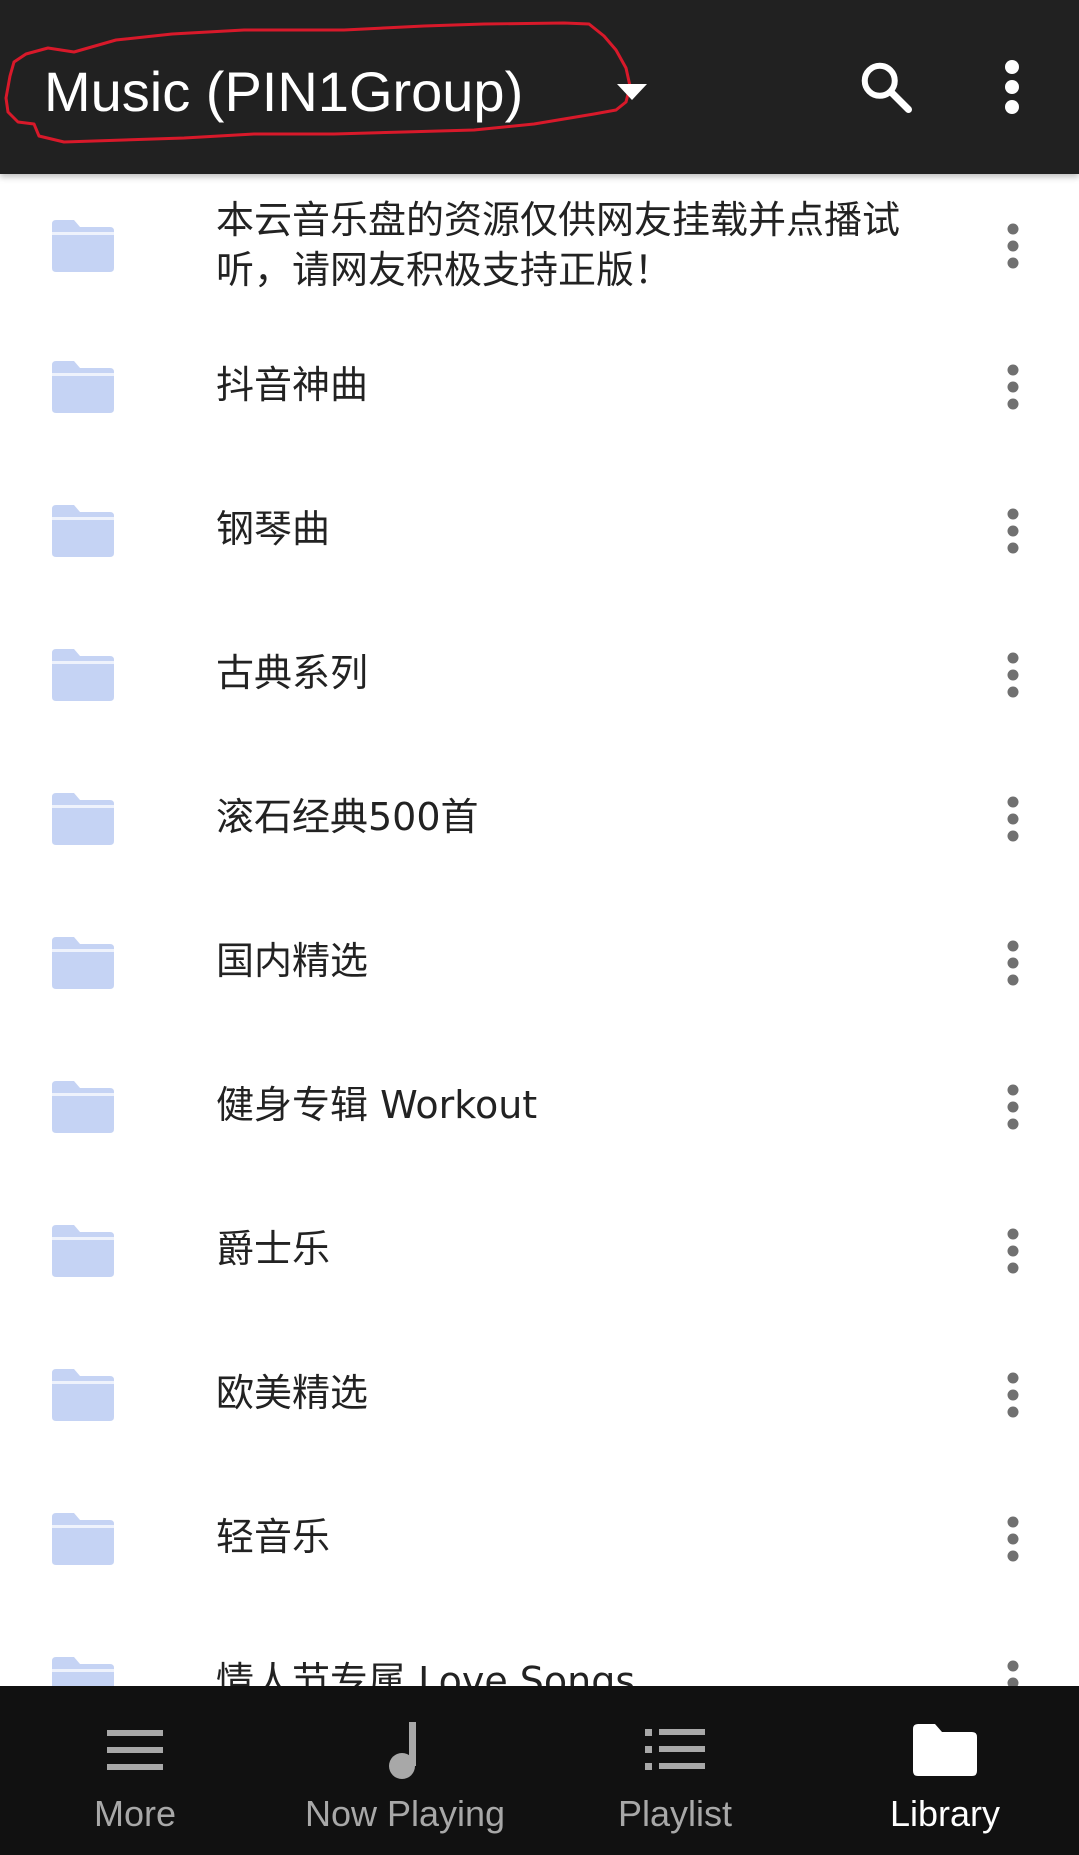 The image size is (1079, 1855). Describe the element at coordinates (377, 1105) in the screenshot. I see `folder-name: 健身专辑 Workout` at that location.